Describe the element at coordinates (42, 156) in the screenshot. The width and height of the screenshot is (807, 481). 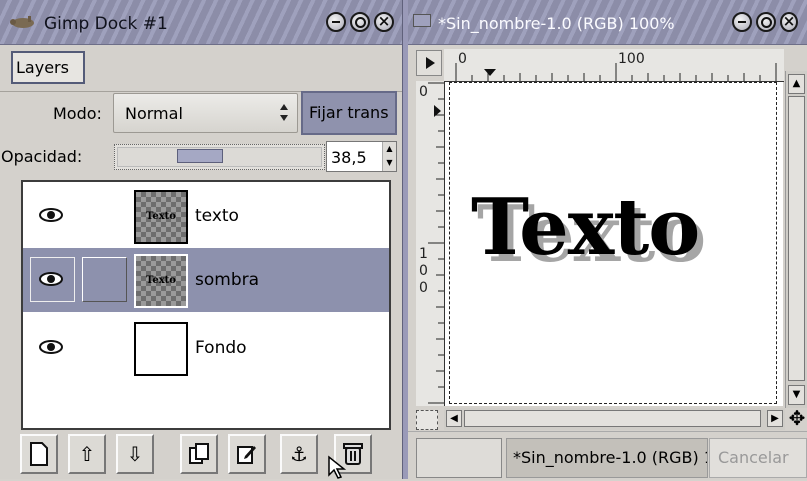
I see `opacity-label: Opacidad:` at that location.